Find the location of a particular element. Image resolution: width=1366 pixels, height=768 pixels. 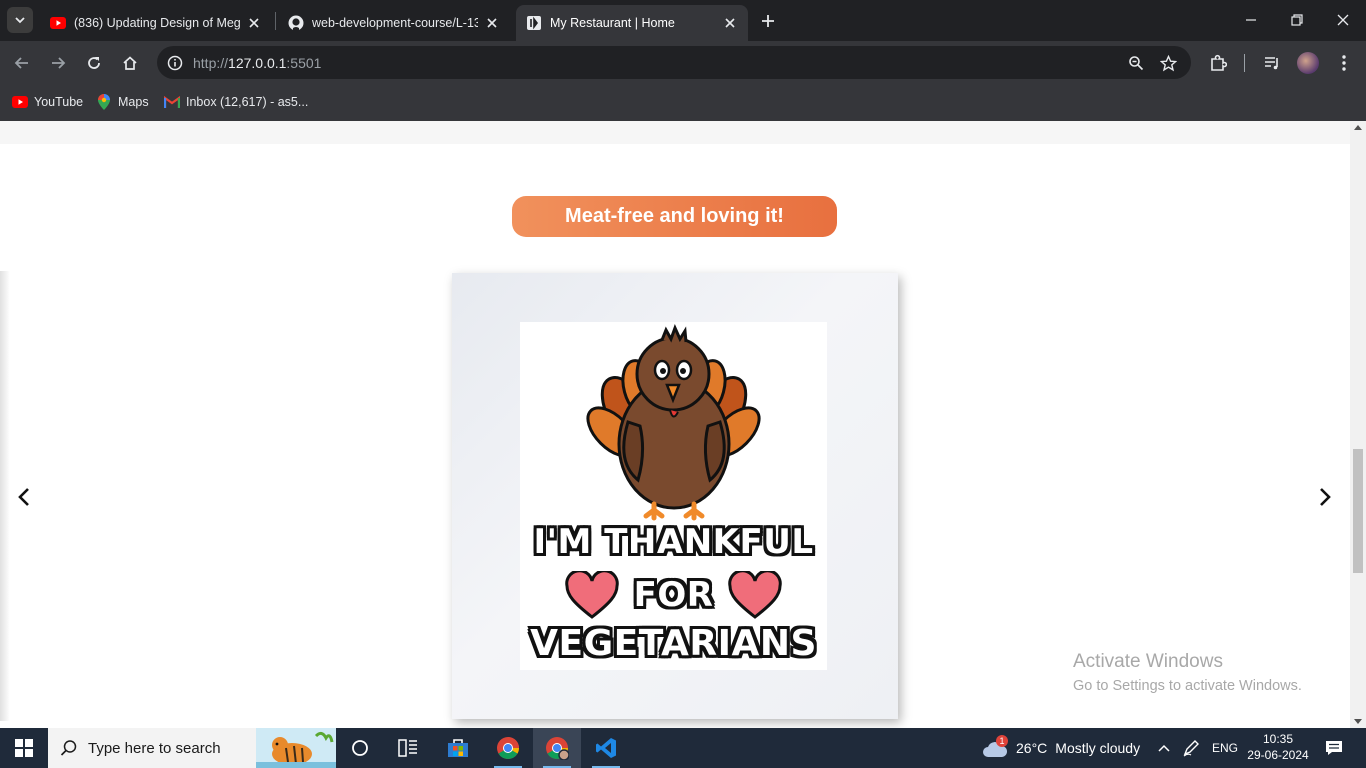

section-heading-pill: Meat-free and loving it! is located at coordinates (674, 216).